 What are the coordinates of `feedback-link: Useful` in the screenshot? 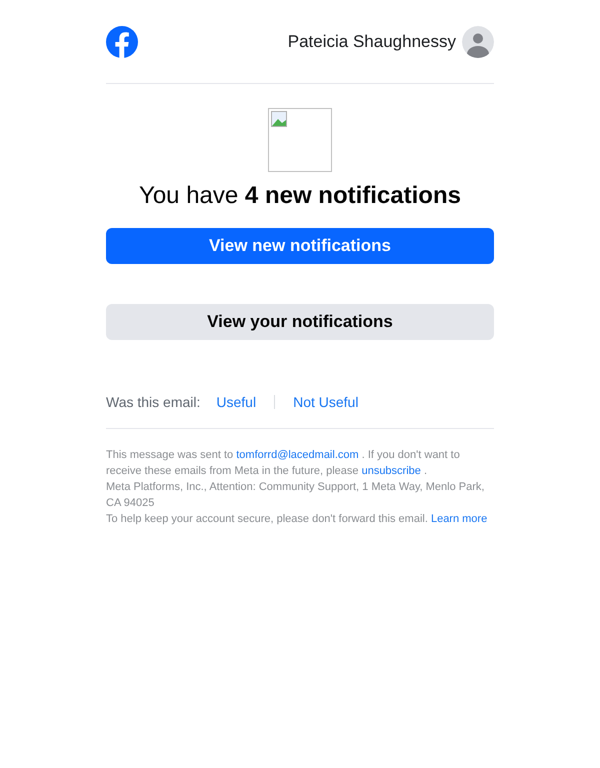 It's located at (236, 402).